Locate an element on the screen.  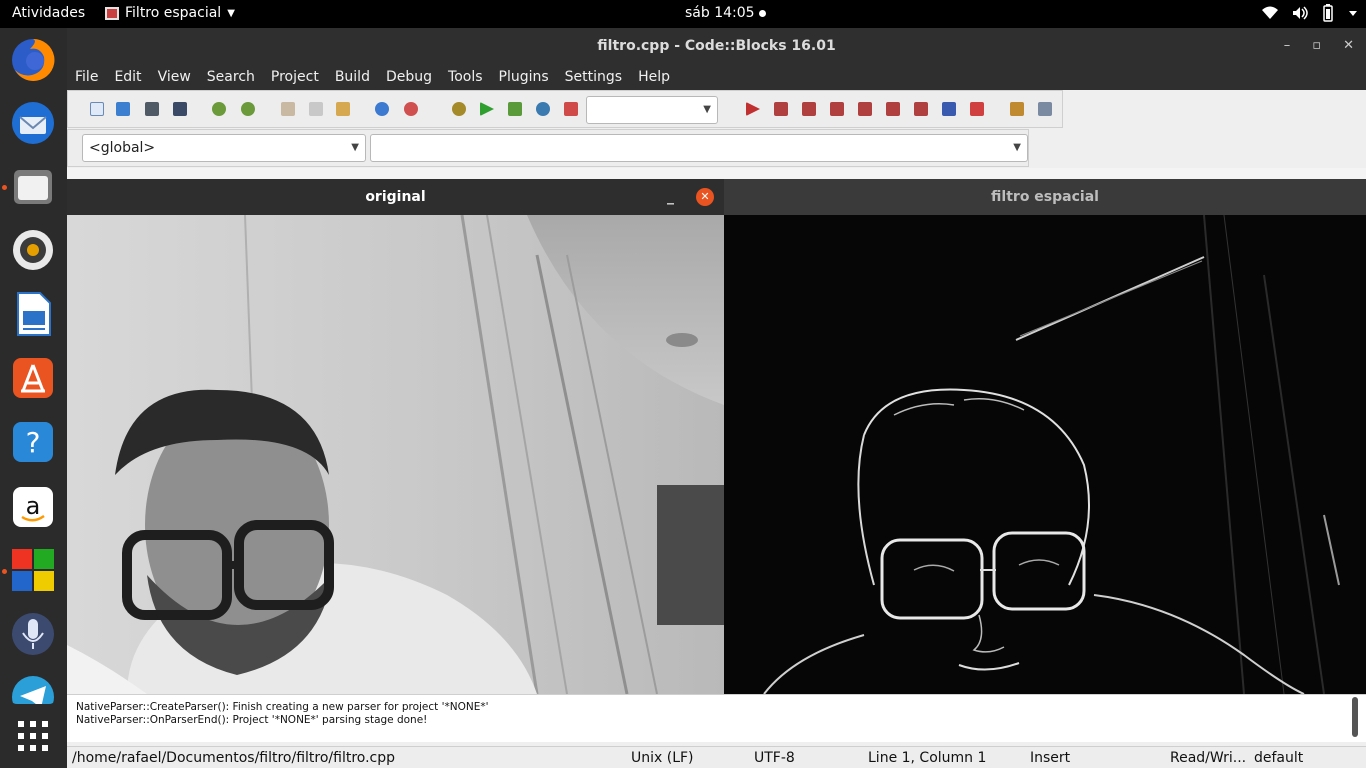
window-titlebar: filtro.cpp - Code::Blocks 16.01 – ▫ ✕ is located at coordinates (716, 46).